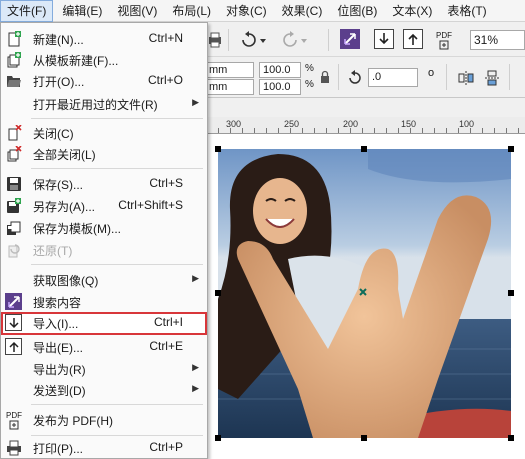  Describe the element at coordinates (365, 78) in the screenshot. I see `property-bar: mm mm 100.0 100.0 % % .0 o` at that location.